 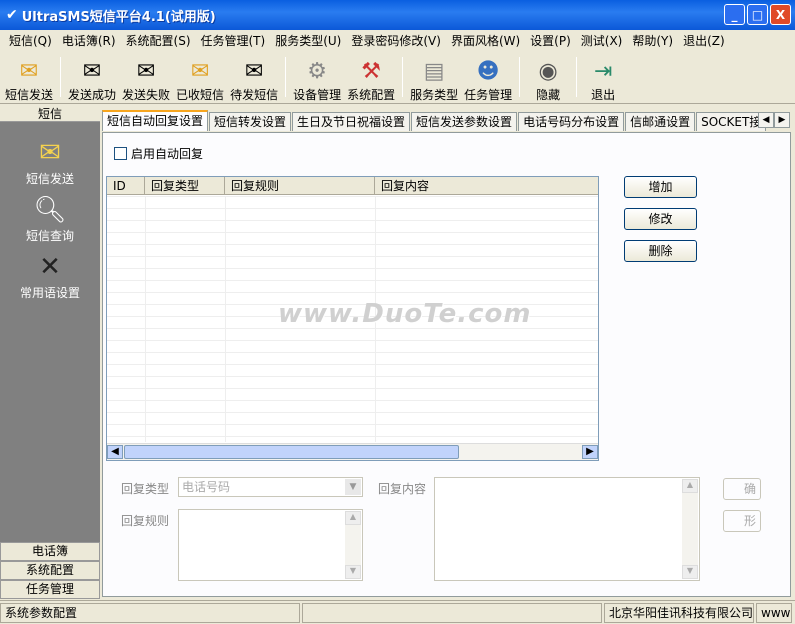 What do you see at coordinates (233, 40) in the screenshot?
I see `menu-task: 任务管理(T)` at bounding box center [233, 40].